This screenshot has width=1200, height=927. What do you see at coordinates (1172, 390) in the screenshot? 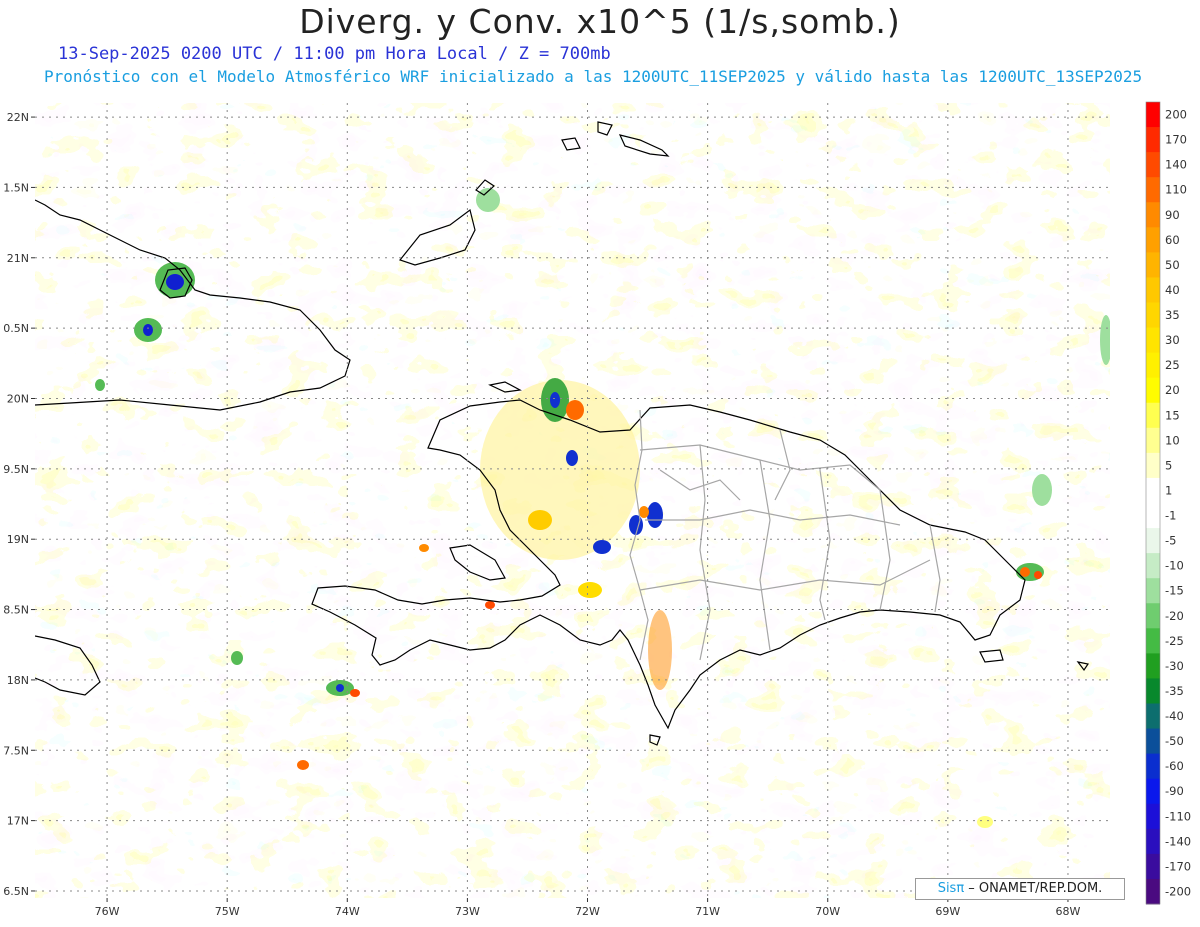
I see `colorbar-label: 20` at bounding box center [1172, 390].